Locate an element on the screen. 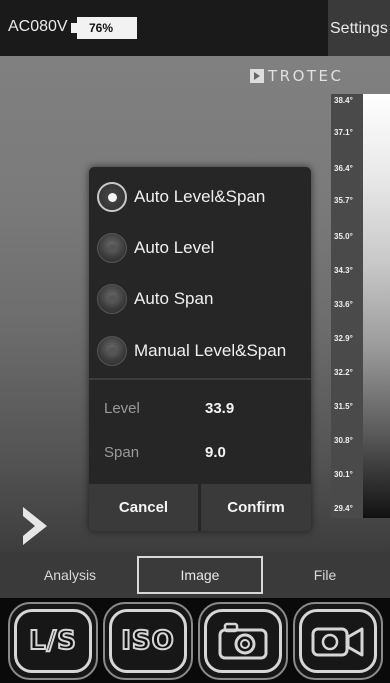 This screenshot has height=683, width=390. option-auto-level: Auto Level is located at coordinates (200, 248).